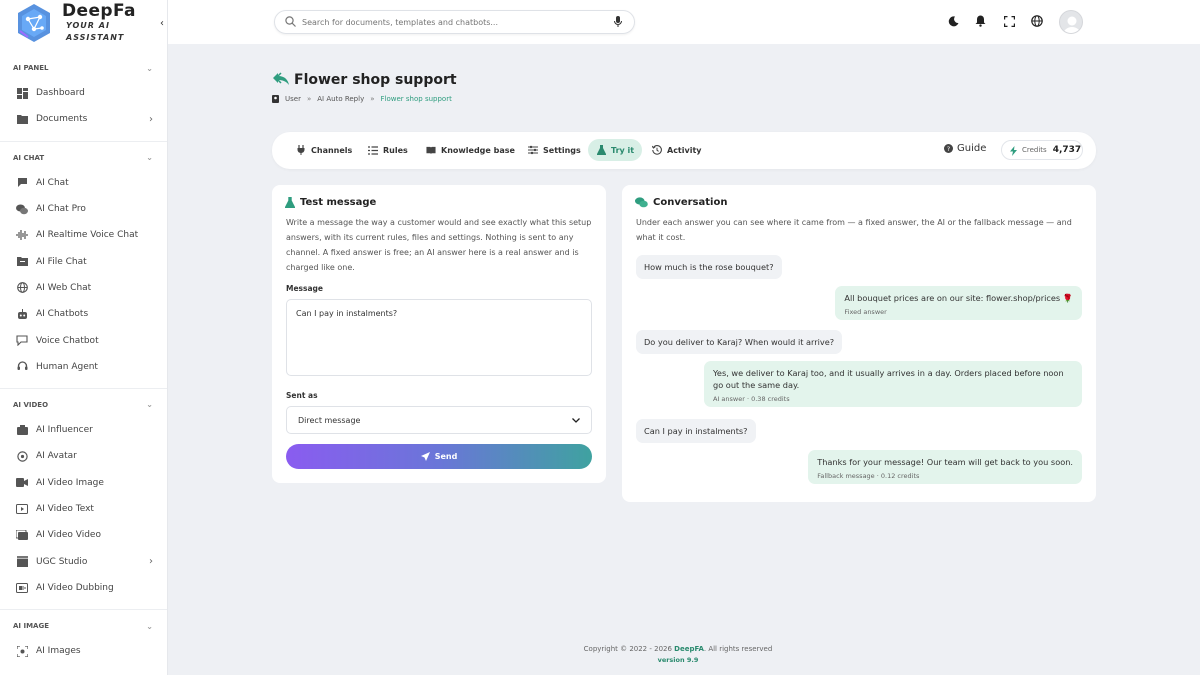  What do you see at coordinates (965, 148) in the screenshot?
I see `guide-button: ? Guide` at bounding box center [965, 148].